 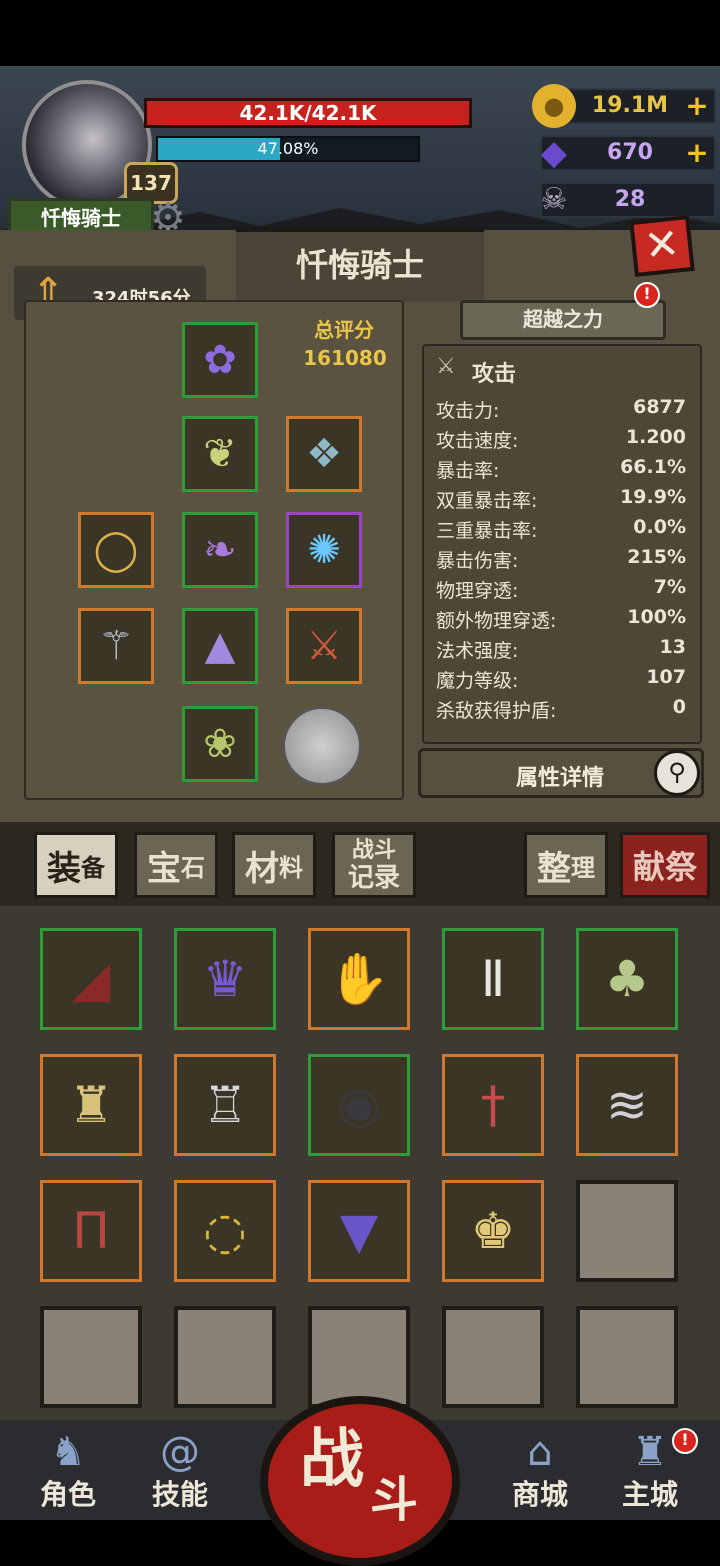 I want to click on stat-label: 双重暴击率:, so click(x=487, y=501).